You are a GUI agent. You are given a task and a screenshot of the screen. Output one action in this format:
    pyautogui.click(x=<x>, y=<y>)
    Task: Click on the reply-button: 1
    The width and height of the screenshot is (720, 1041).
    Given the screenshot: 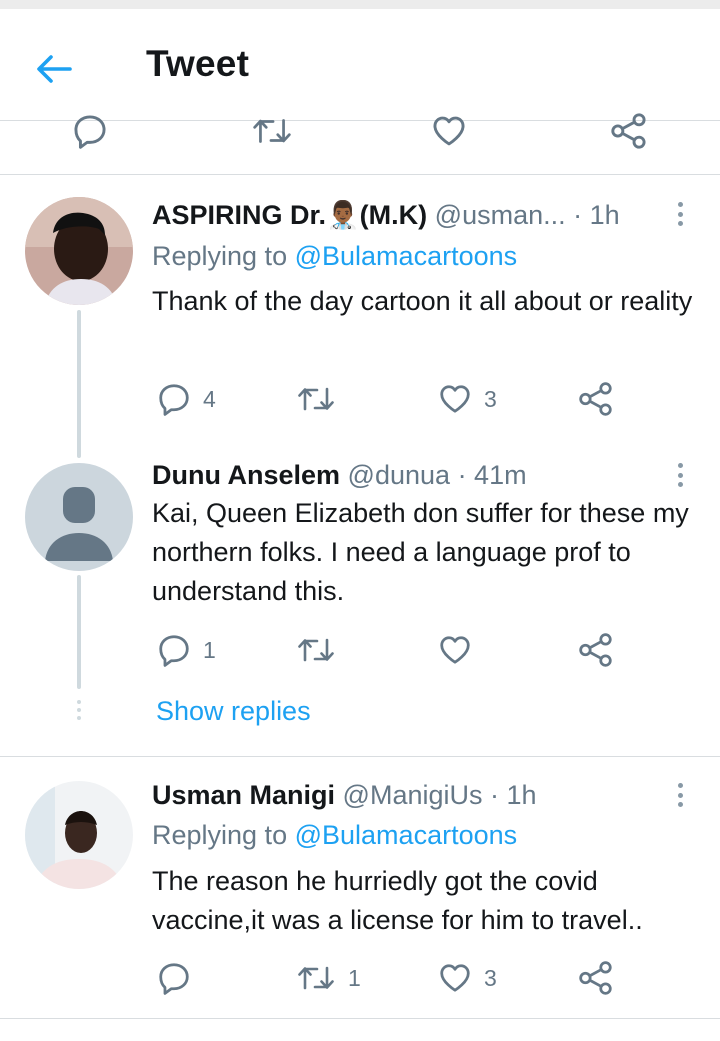 What is the action you would take?
    pyautogui.click(x=186, y=650)
    